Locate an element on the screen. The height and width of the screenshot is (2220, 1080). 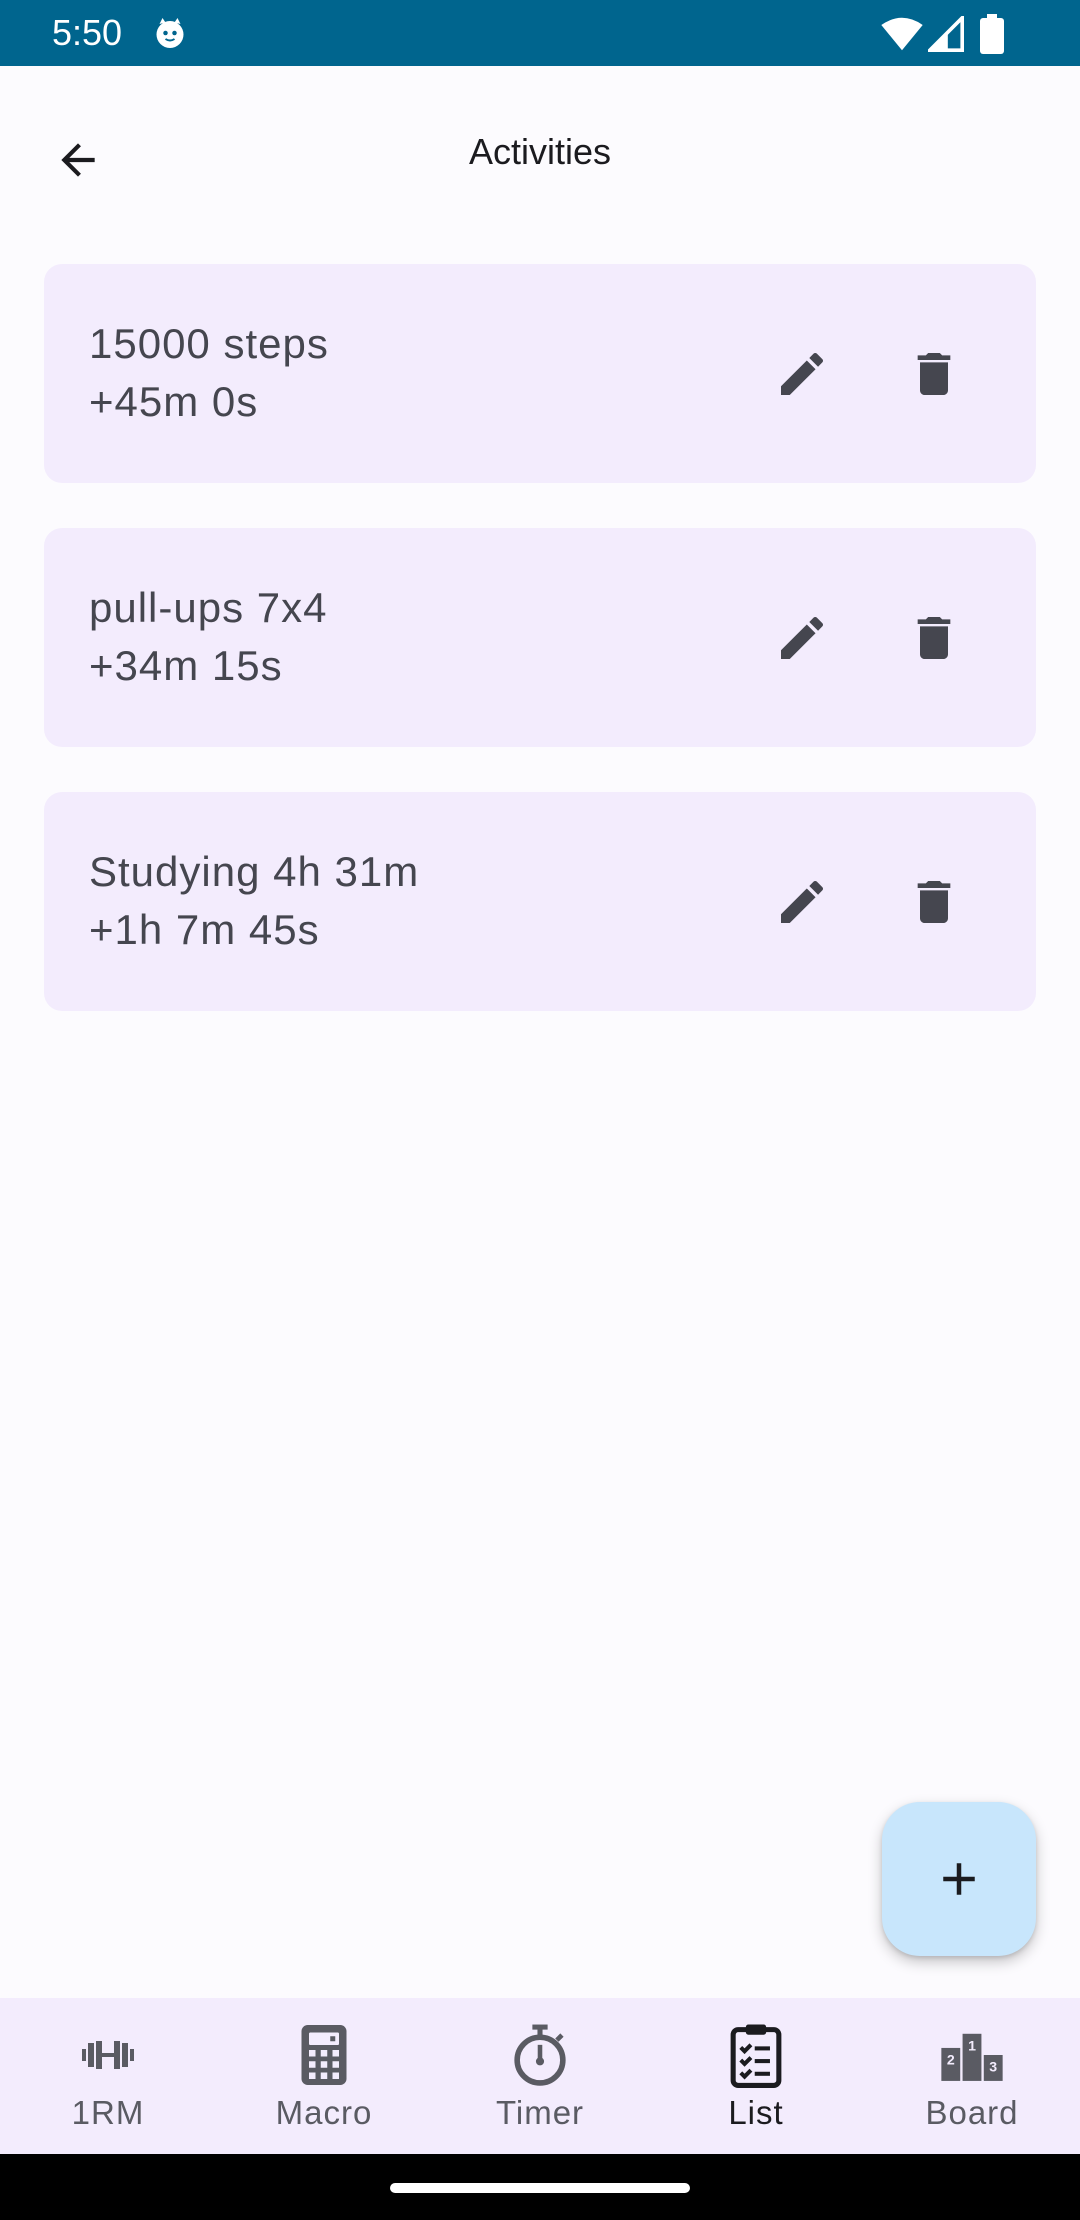
page-title: Activities is located at coordinates (540, 151).